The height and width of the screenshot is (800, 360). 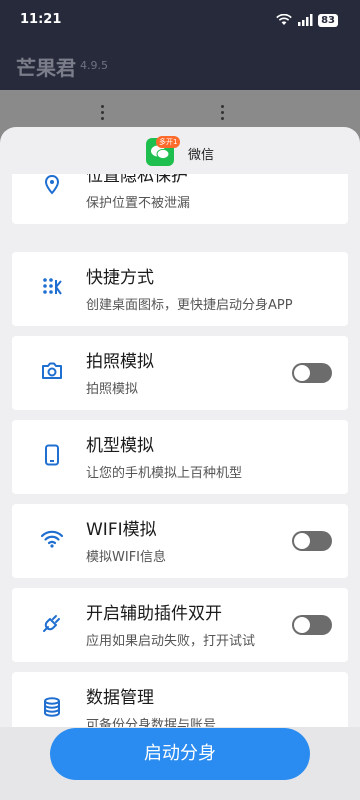 What do you see at coordinates (312, 625) in the screenshot?
I see `plugin-dual-toggle` at bounding box center [312, 625].